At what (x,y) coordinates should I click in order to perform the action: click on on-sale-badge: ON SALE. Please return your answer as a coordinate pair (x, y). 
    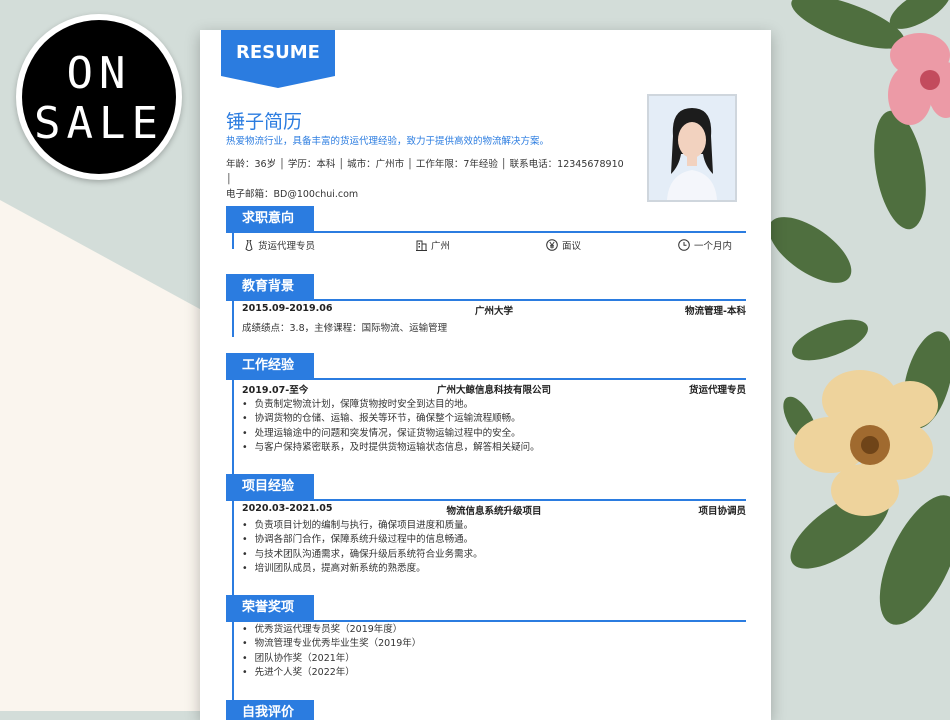
    Looking at the image, I should click on (99, 97).